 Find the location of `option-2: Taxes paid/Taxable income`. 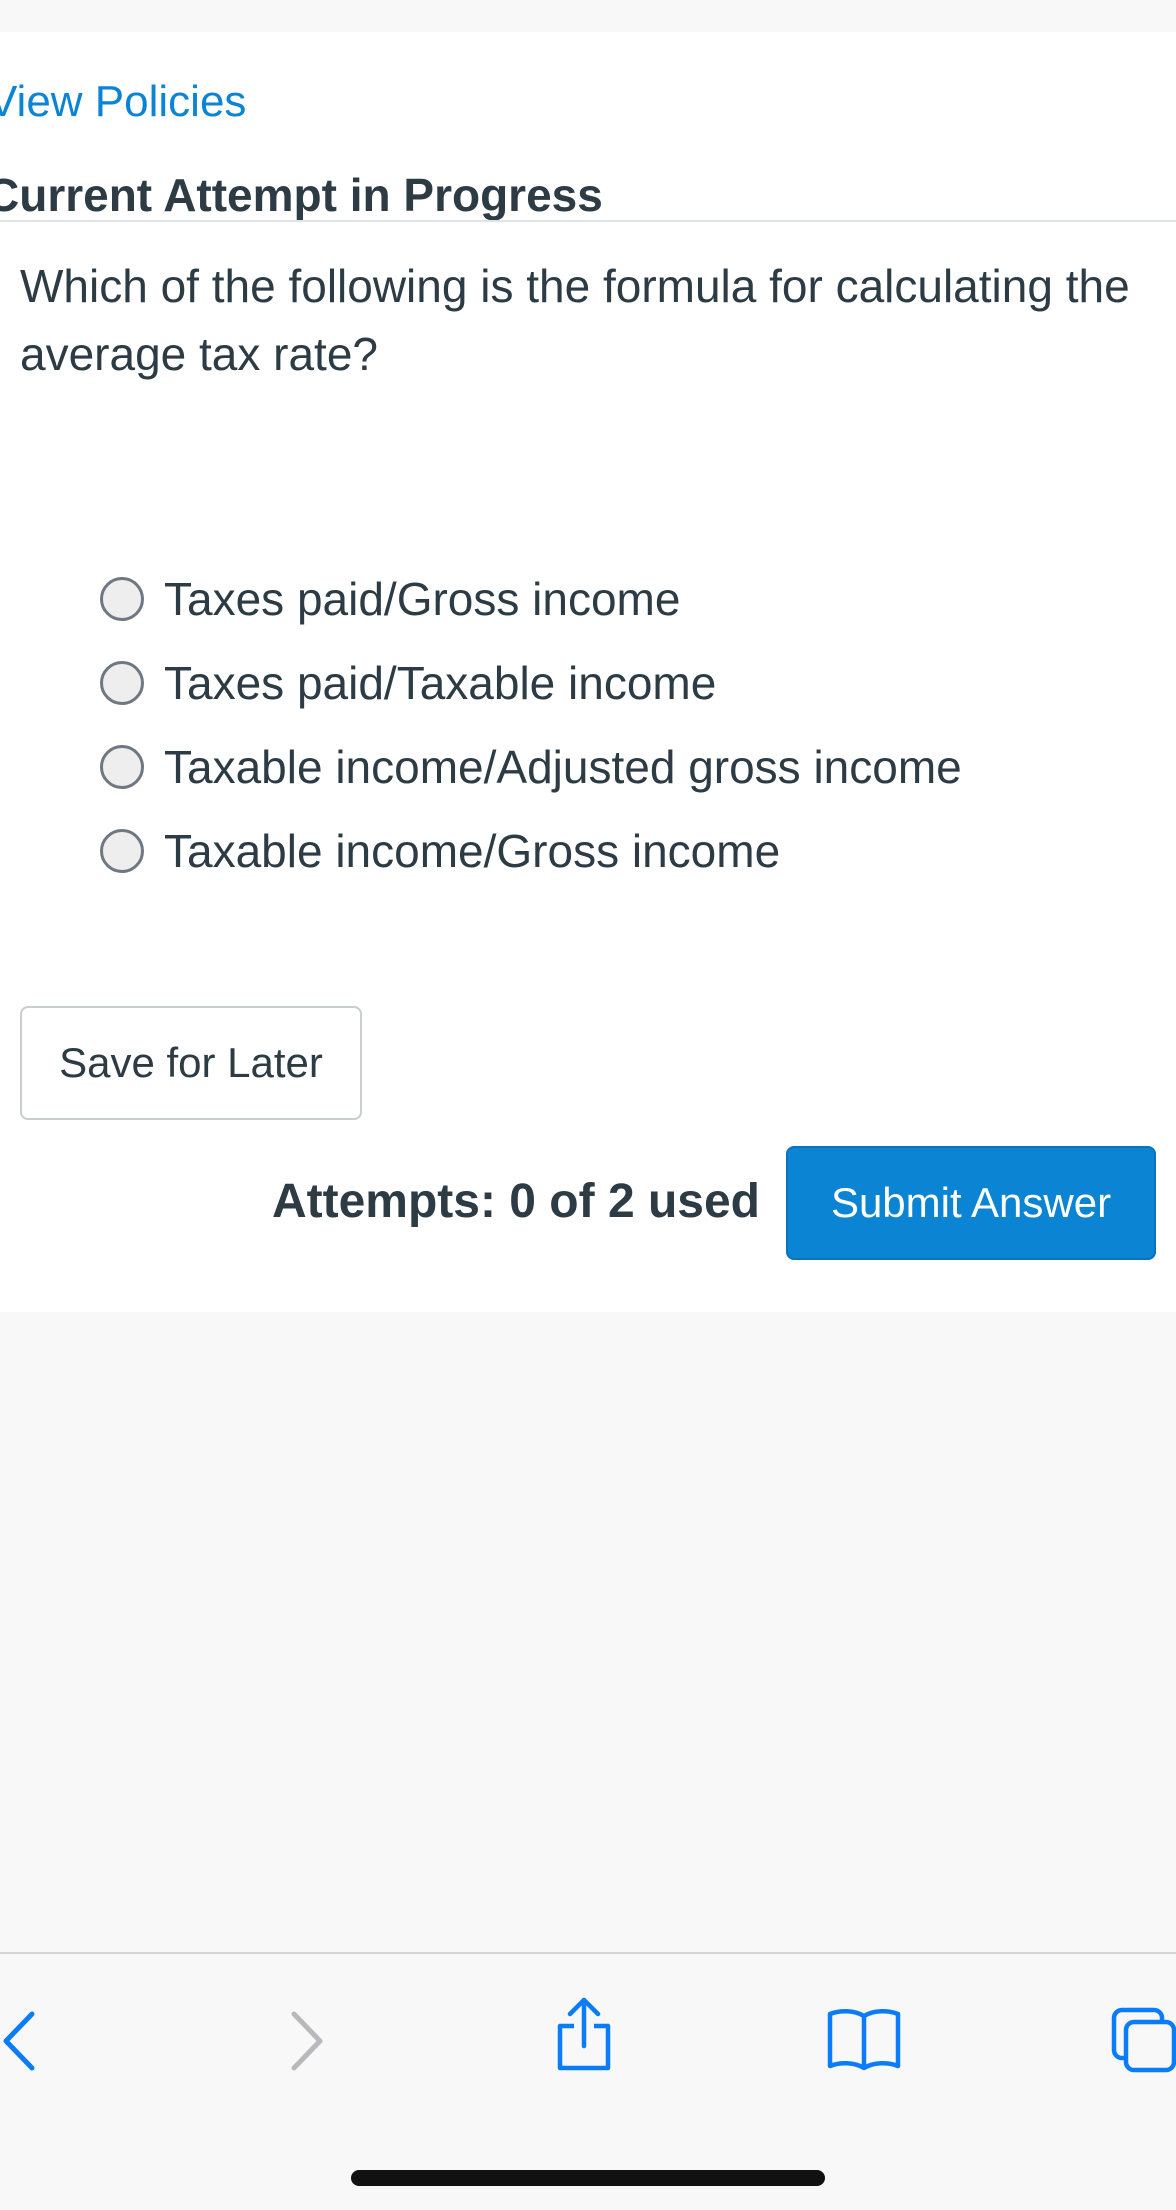

option-2: Taxes paid/Taxable income is located at coordinates (531, 683).